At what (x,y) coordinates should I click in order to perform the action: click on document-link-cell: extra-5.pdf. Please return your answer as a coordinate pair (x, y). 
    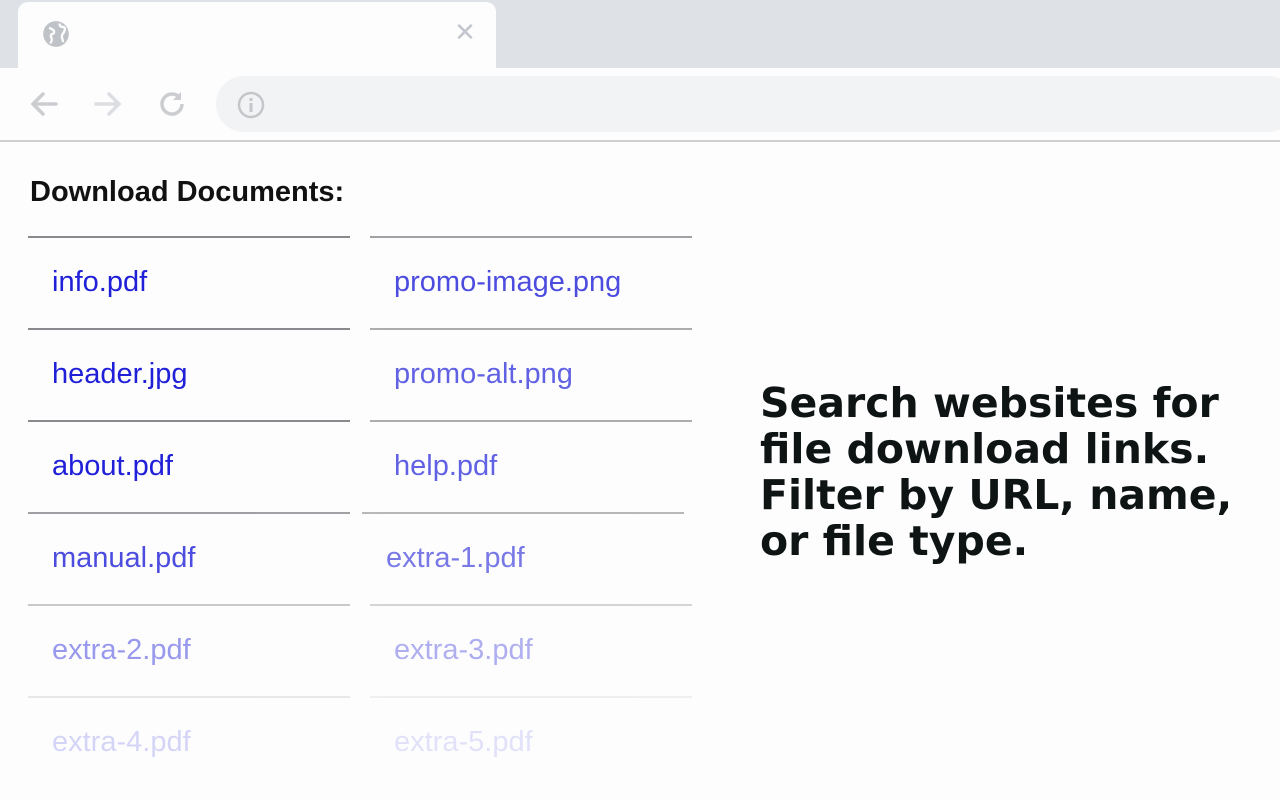
    Looking at the image, I should click on (531, 742).